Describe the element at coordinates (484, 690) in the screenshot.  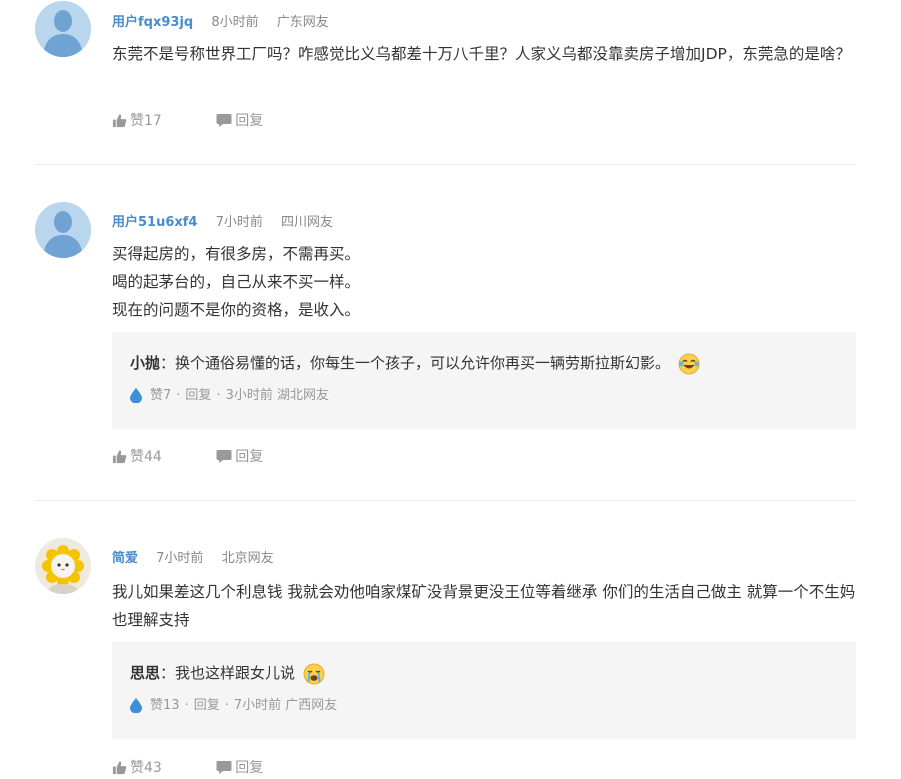
I see `nested-reply: 思思：我也这样跟女儿说 赞13 · 回复 · 7小时前 广西网友` at that location.